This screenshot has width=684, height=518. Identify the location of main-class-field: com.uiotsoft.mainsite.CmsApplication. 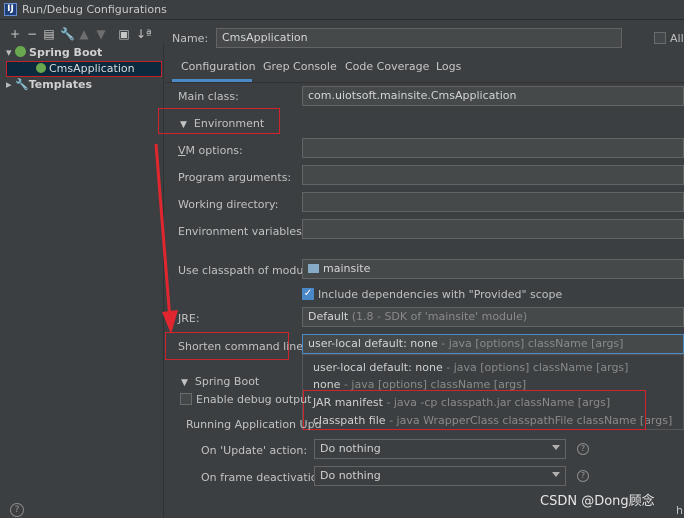
(493, 96).